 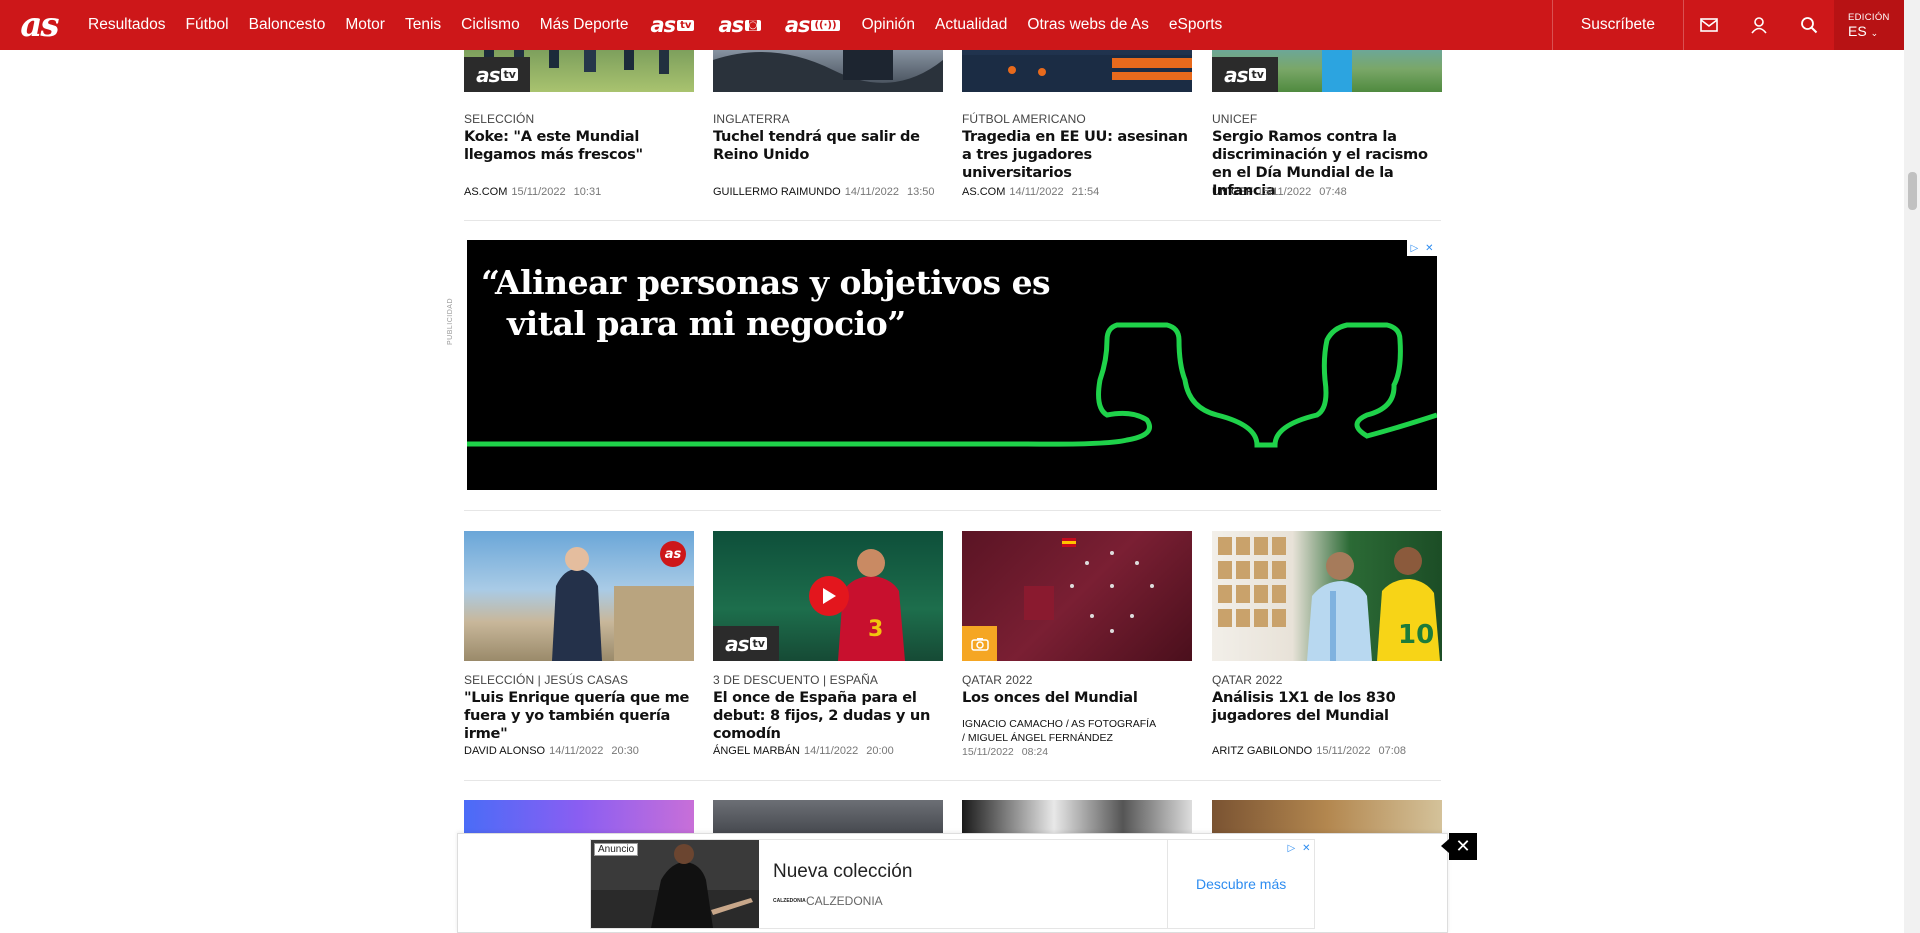 I want to click on as-photo-link: as ◙, so click(x=739, y=25).